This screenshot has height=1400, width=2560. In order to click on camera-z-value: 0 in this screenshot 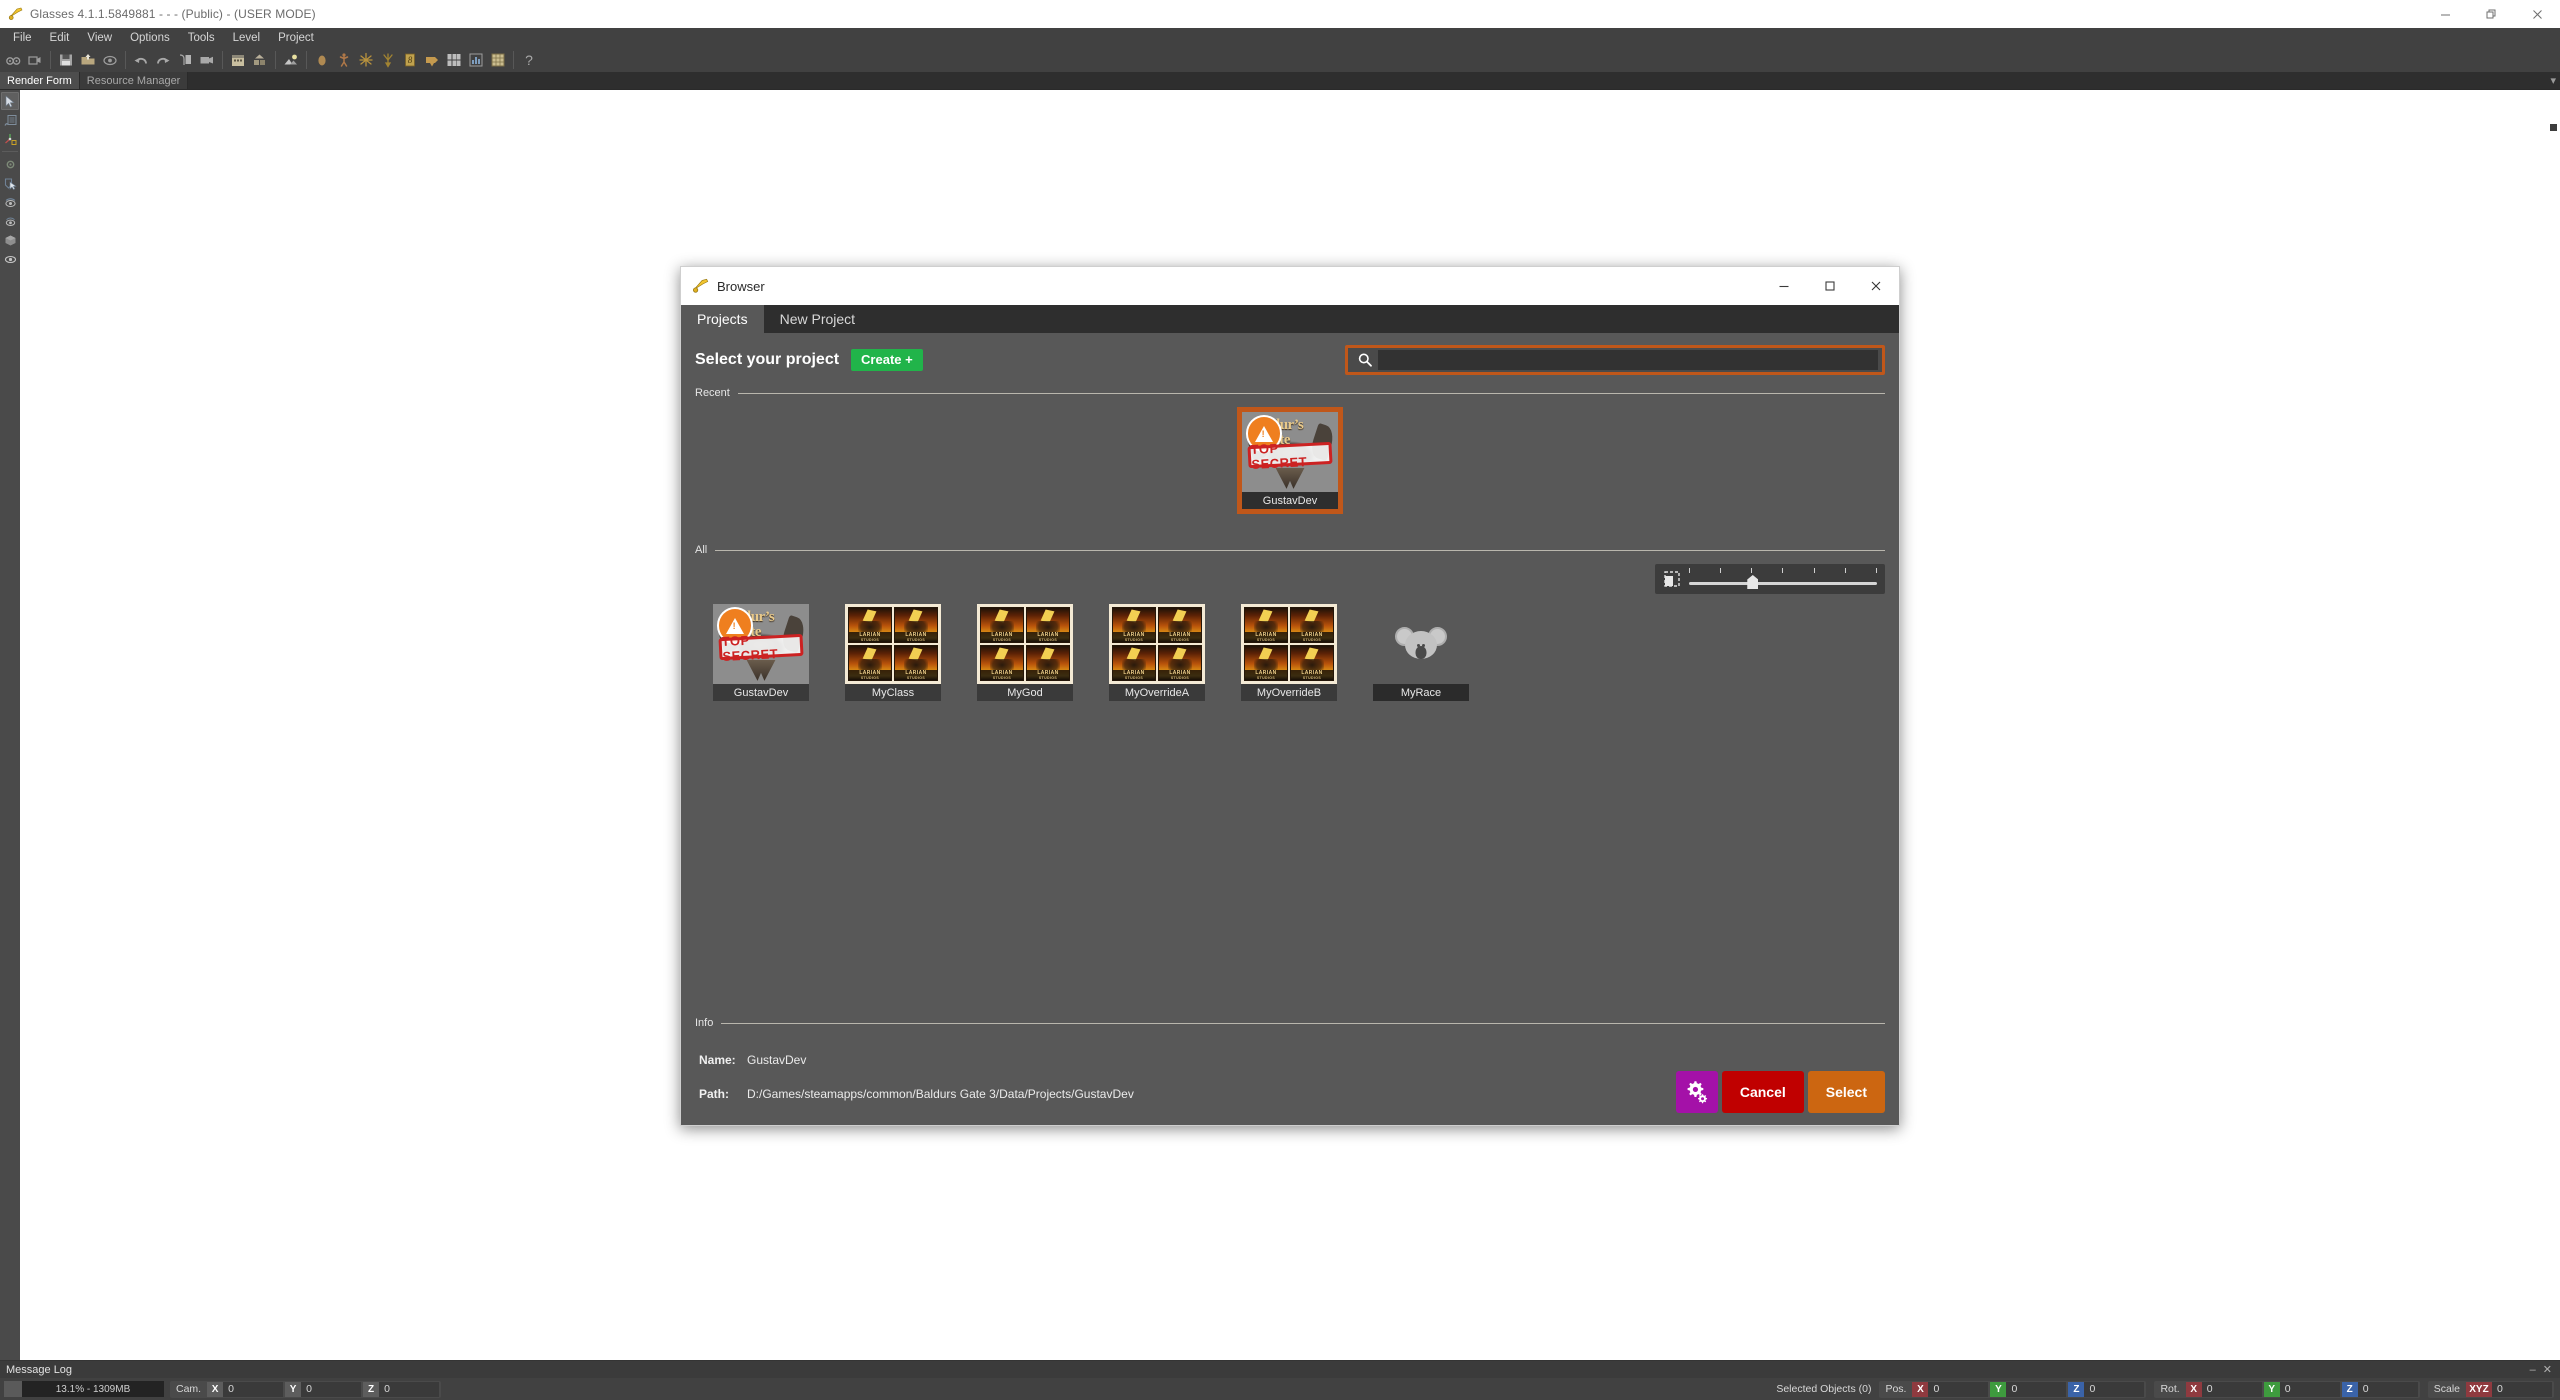, I will do `click(409, 1389)`.